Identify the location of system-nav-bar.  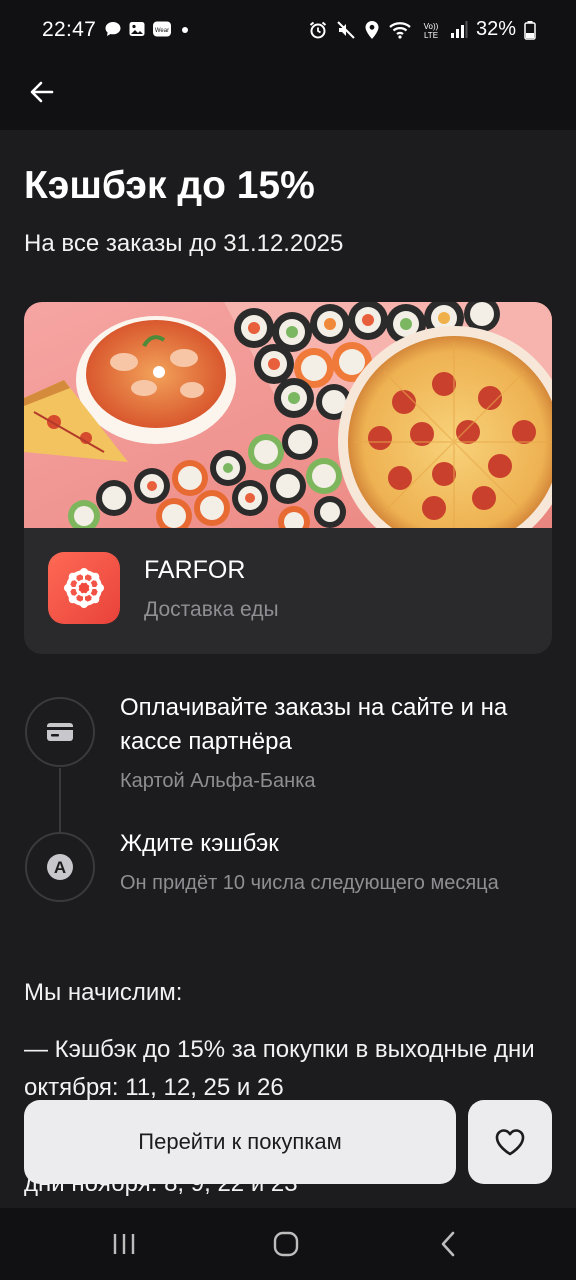
(288, 1244).